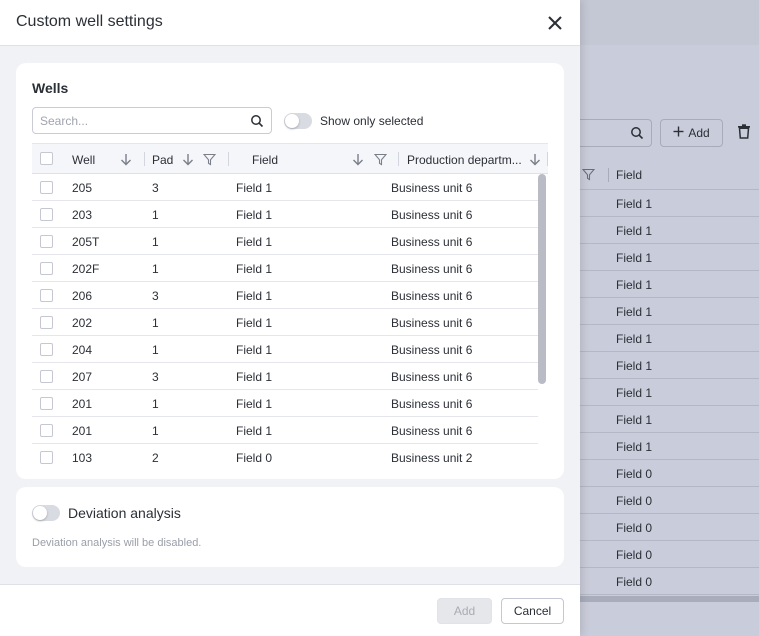 The image size is (759, 636). I want to click on table-row: 207 3 Field 1 Business unit 6, so click(285, 376).